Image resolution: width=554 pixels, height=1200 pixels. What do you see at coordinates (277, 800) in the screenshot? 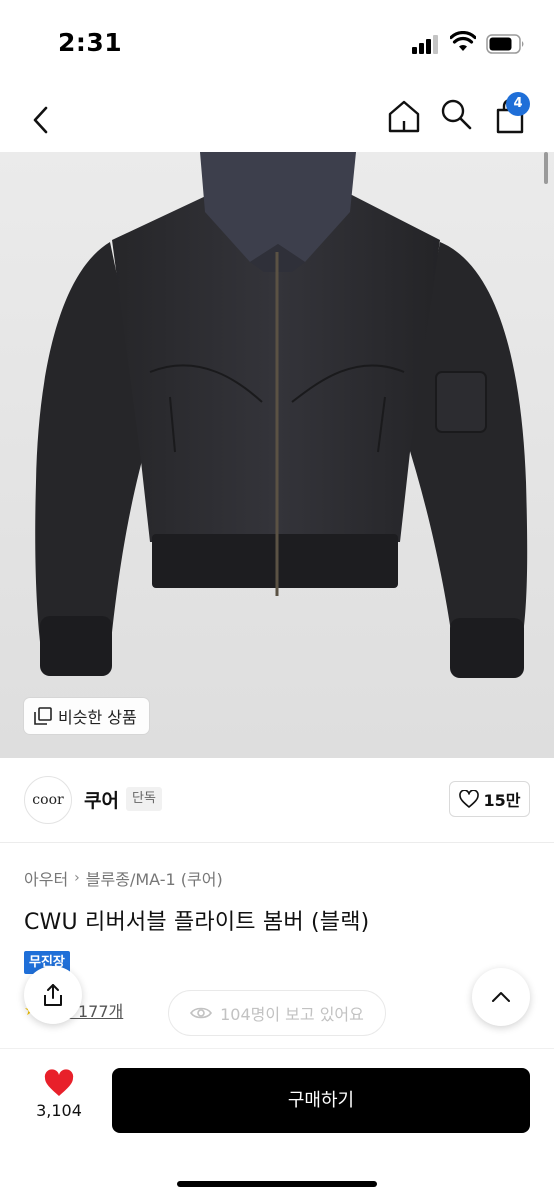
I see `brand-row: coor 쿠어 단독 15만` at bounding box center [277, 800].